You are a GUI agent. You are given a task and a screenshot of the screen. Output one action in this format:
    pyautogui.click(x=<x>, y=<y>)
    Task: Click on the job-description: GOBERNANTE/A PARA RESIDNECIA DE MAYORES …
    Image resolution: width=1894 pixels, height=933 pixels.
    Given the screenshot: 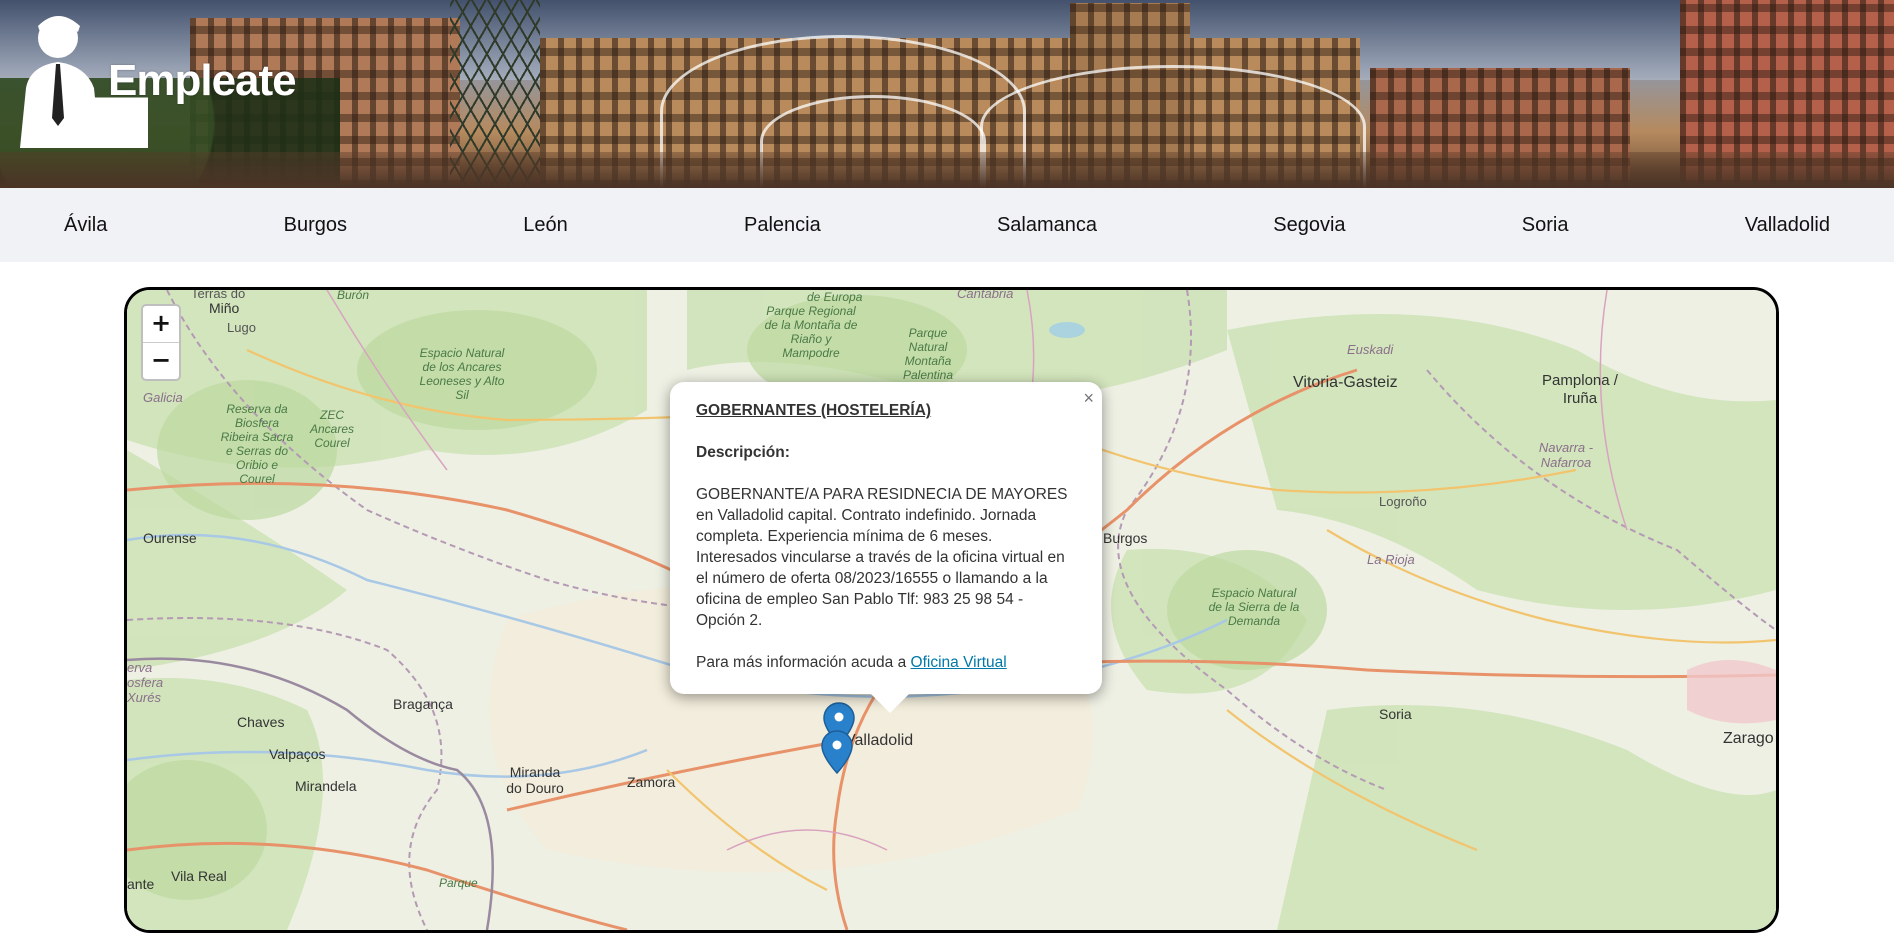 What is the action you would take?
    pyautogui.click(x=882, y=557)
    